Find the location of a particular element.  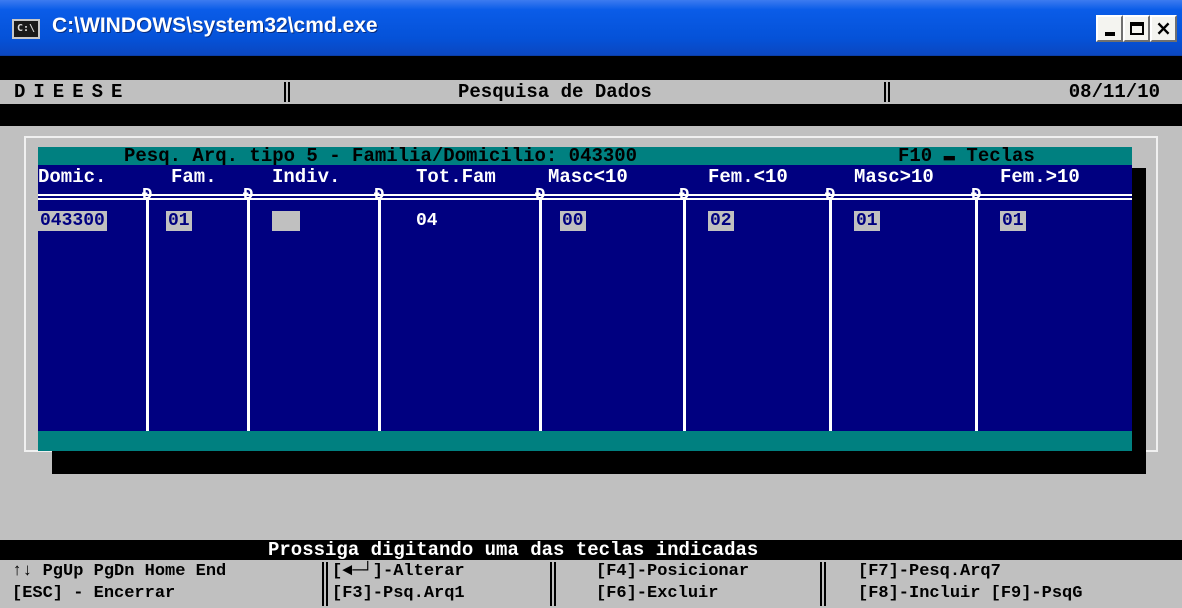

key-esc-encerrar: [ESC] - Encerrar is located at coordinates (93, 594).